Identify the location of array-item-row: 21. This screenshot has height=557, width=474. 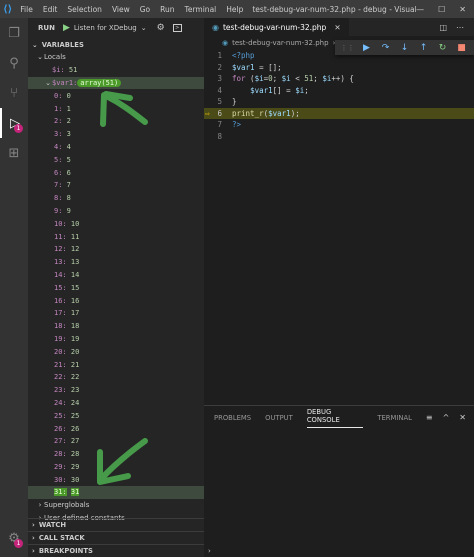
(116, 364).